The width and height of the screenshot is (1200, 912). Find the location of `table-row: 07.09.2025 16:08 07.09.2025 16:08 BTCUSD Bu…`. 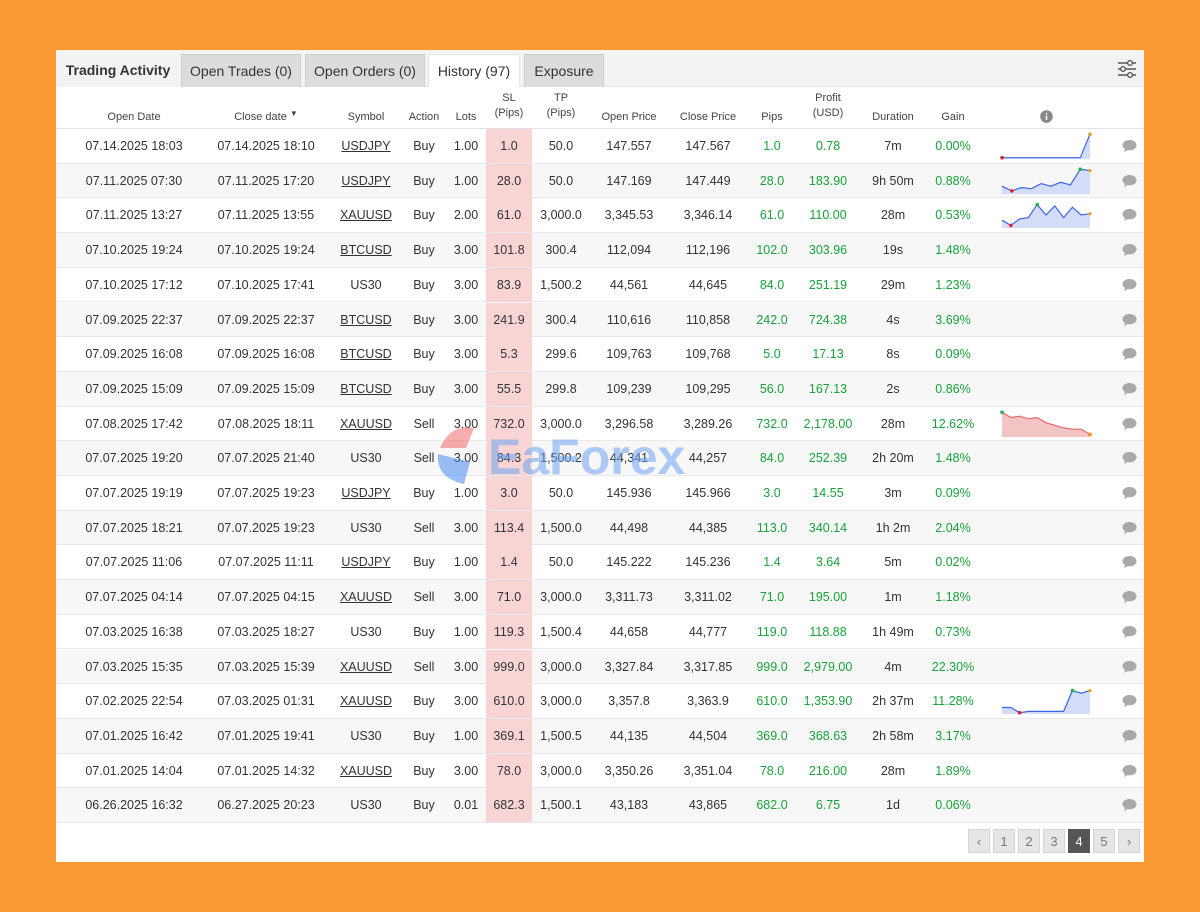

table-row: 07.09.2025 16:08 07.09.2025 16:08 BTCUSD Bu… is located at coordinates (600, 354).